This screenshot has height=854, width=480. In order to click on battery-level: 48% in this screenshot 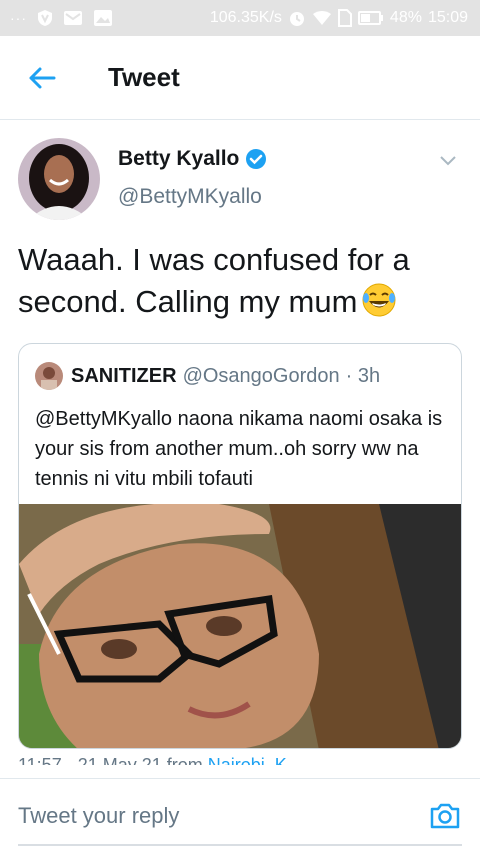, I will do `click(405, 17)`.